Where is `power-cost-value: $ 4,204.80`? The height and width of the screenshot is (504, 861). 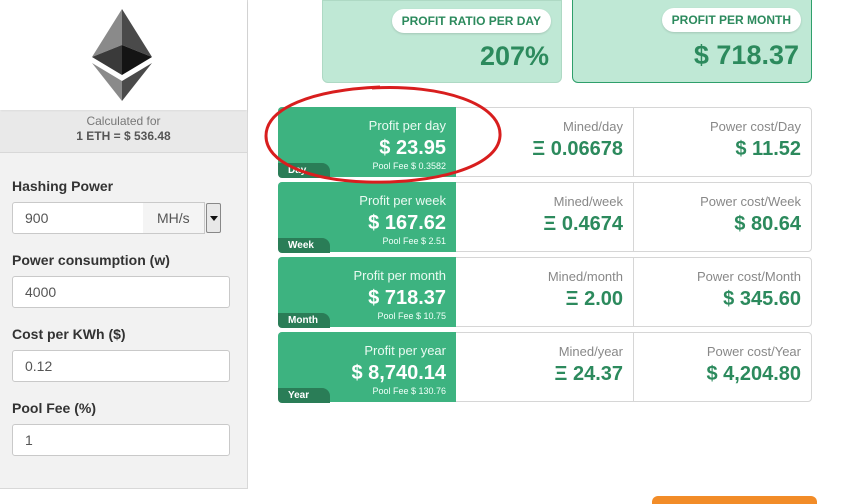 power-cost-value: $ 4,204.80 is located at coordinates (753, 374).